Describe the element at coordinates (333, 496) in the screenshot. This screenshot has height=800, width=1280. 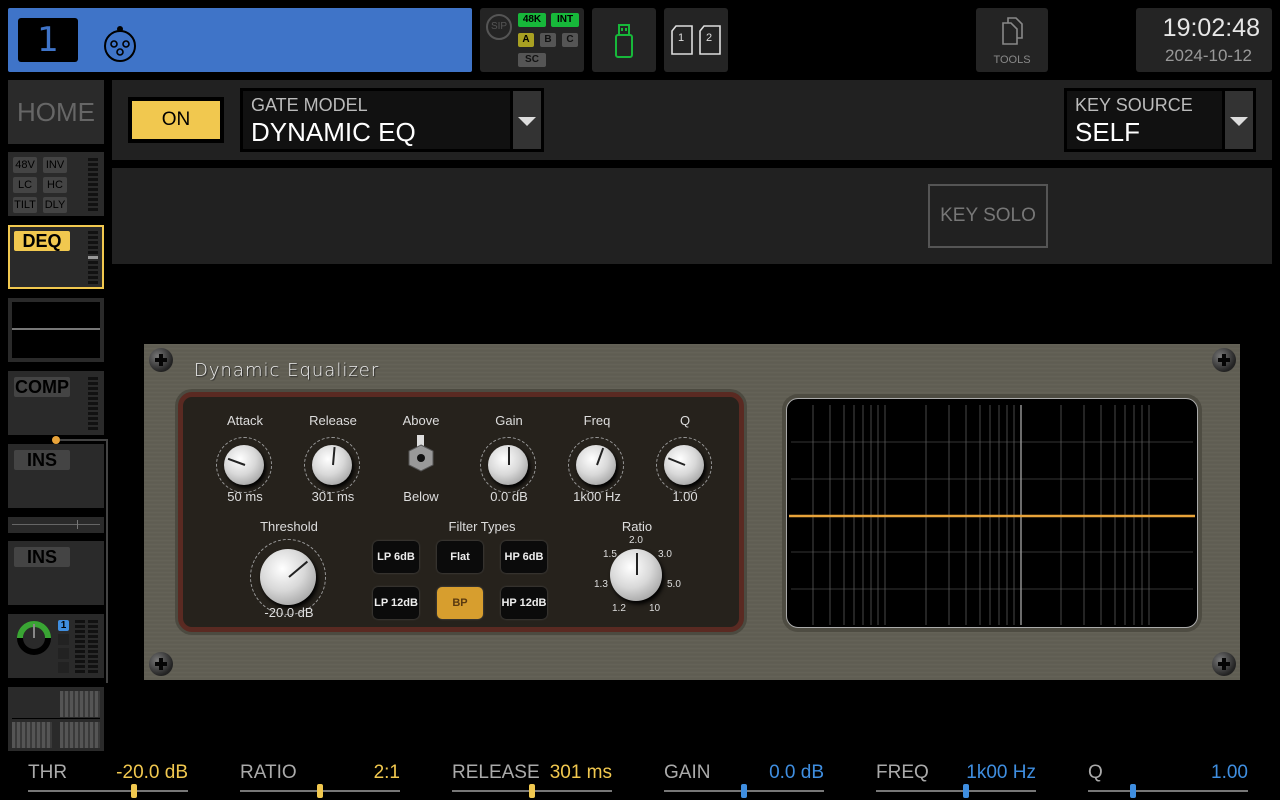
I see `release-value: 301 ms` at that location.